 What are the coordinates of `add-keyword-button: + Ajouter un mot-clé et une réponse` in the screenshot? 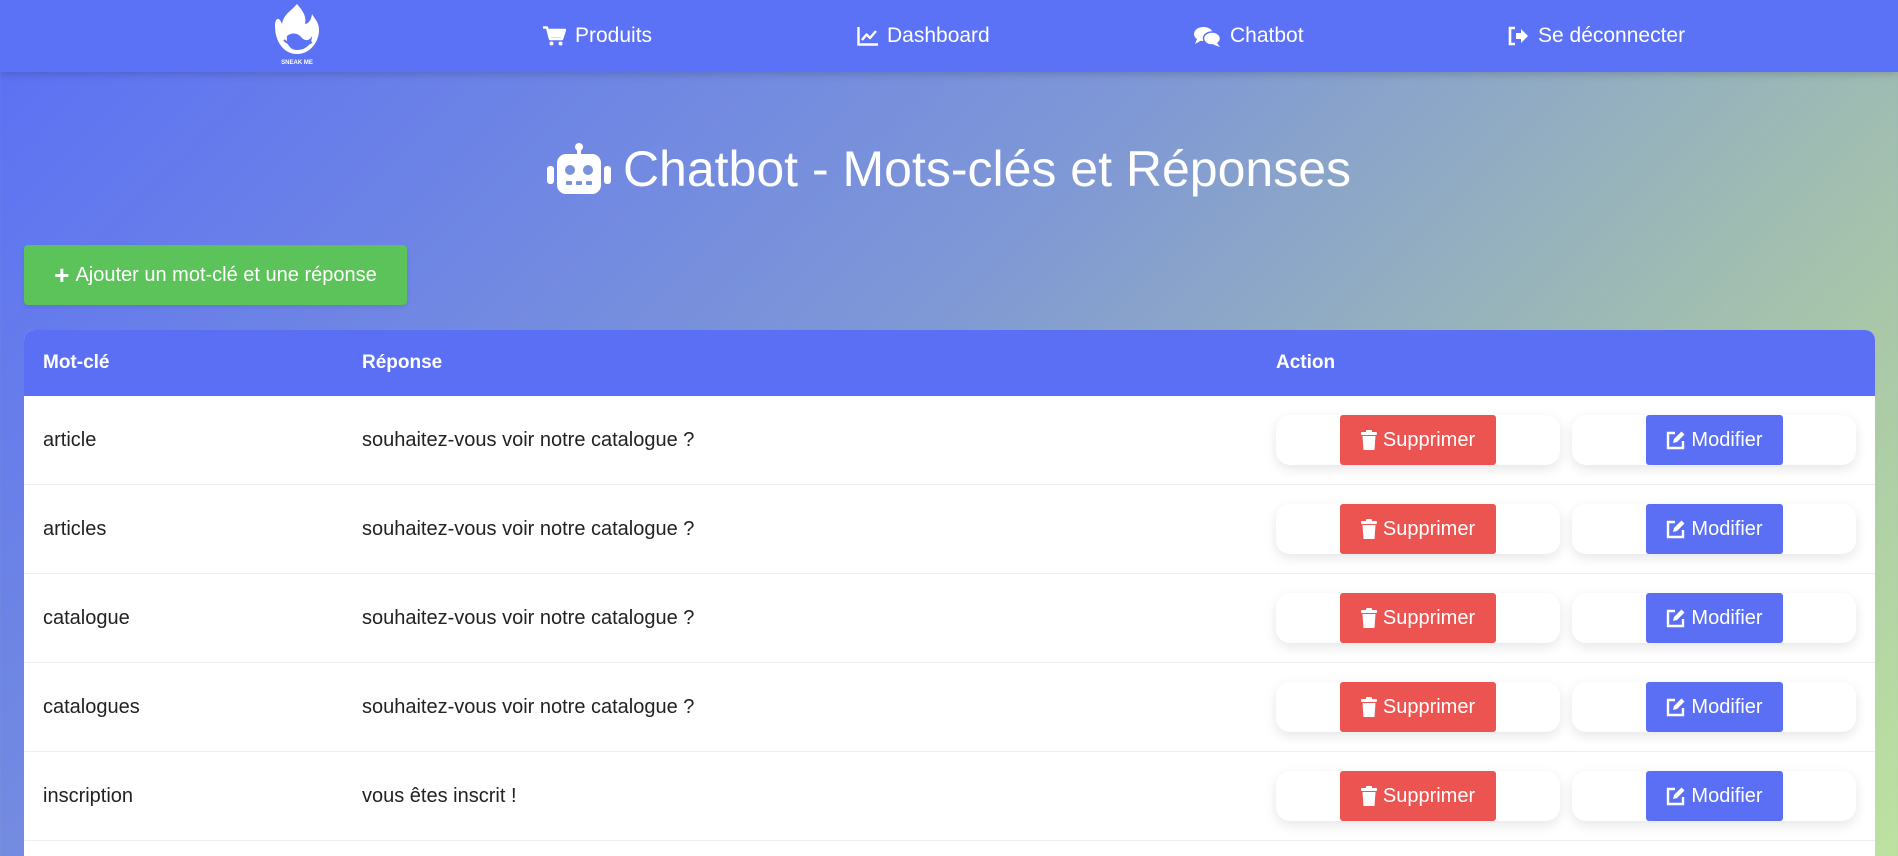 It's located at (215, 275).